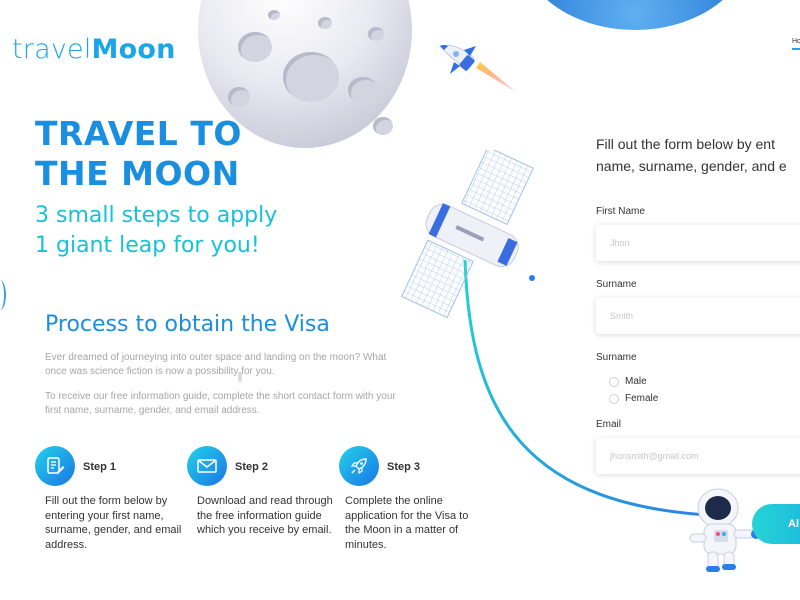 Image resolution: width=800 pixels, height=600 pixels. What do you see at coordinates (698, 243) in the screenshot?
I see `first-name-input` at bounding box center [698, 243].